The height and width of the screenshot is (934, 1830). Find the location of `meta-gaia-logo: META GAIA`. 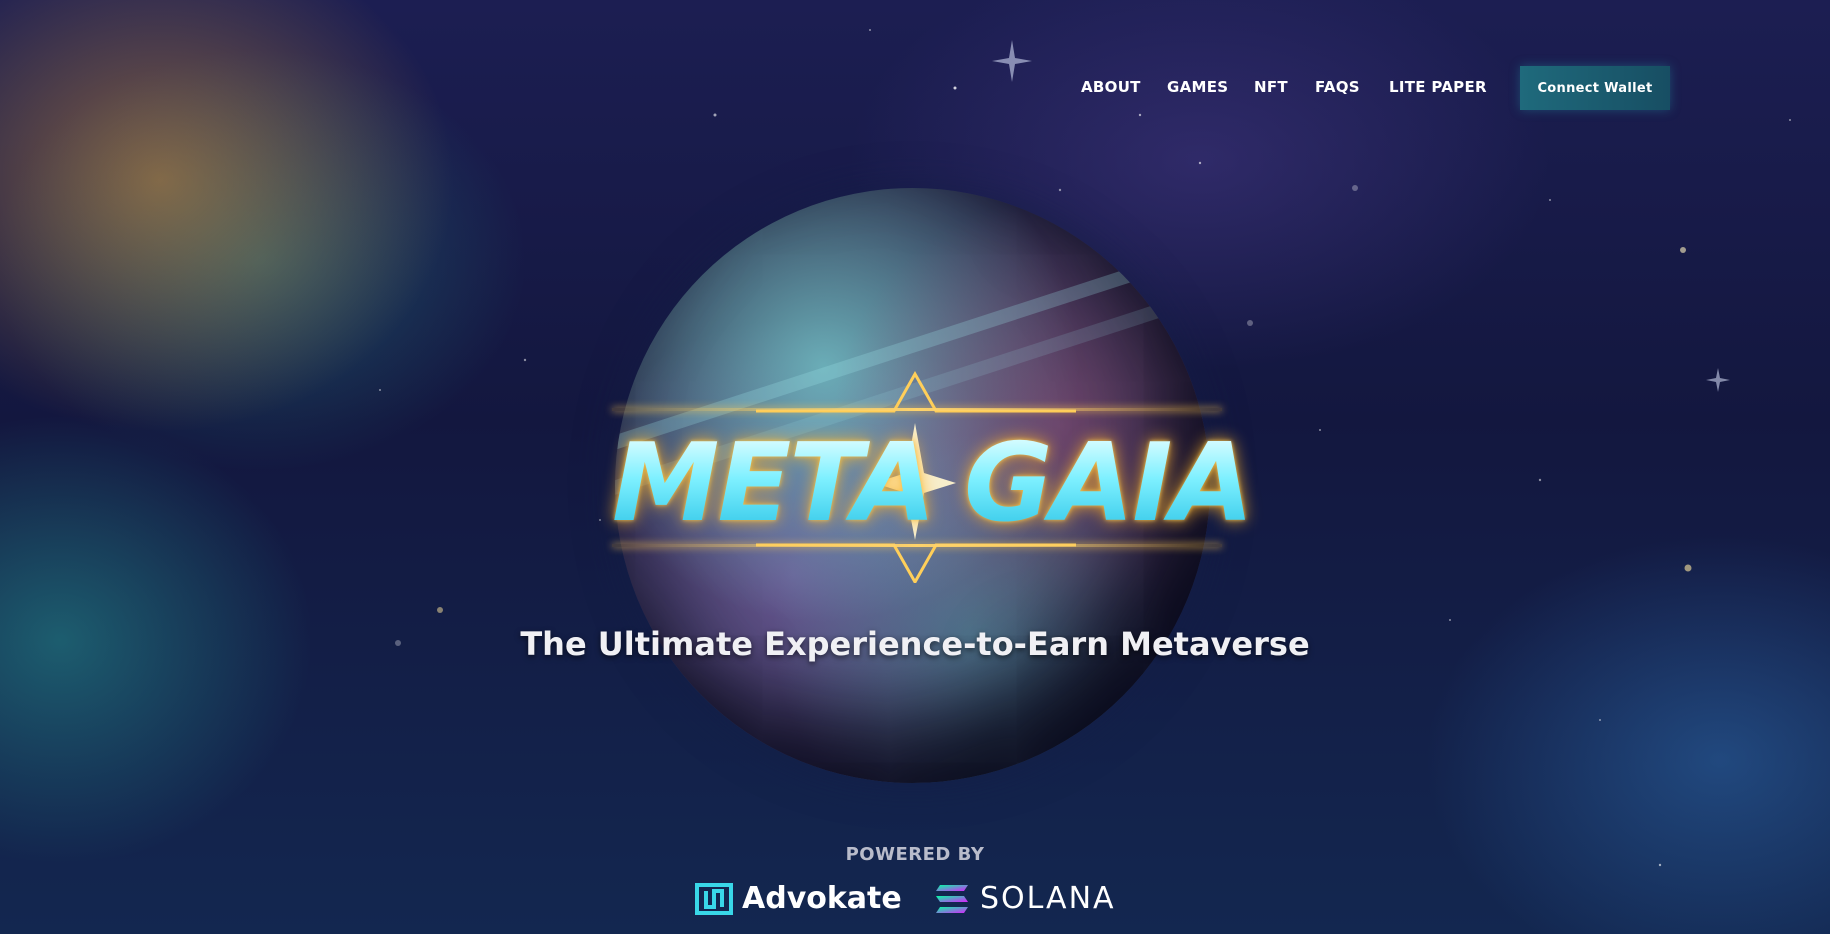

meta-gaia-logo: META GAIA is located at coordinates (930, 475).